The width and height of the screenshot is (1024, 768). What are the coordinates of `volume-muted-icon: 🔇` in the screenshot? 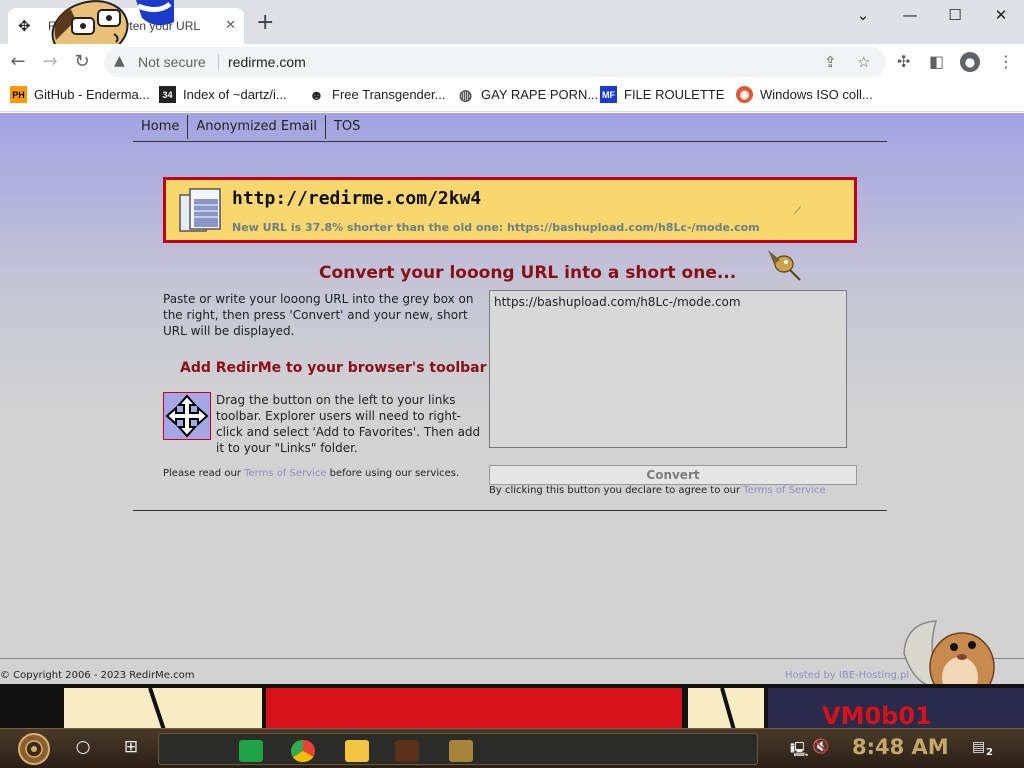 It's located at (820, 747).